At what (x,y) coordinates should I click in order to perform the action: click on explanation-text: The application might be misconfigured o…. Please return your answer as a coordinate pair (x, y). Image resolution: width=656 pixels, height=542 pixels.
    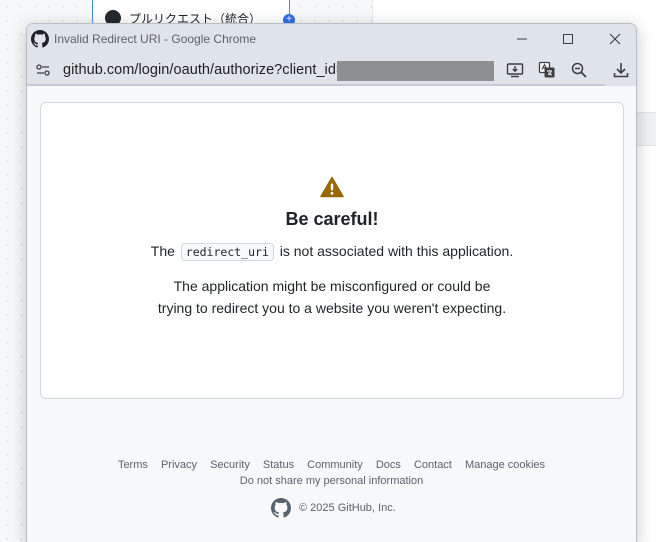
    Looking at the image, I should click on (332, 297).